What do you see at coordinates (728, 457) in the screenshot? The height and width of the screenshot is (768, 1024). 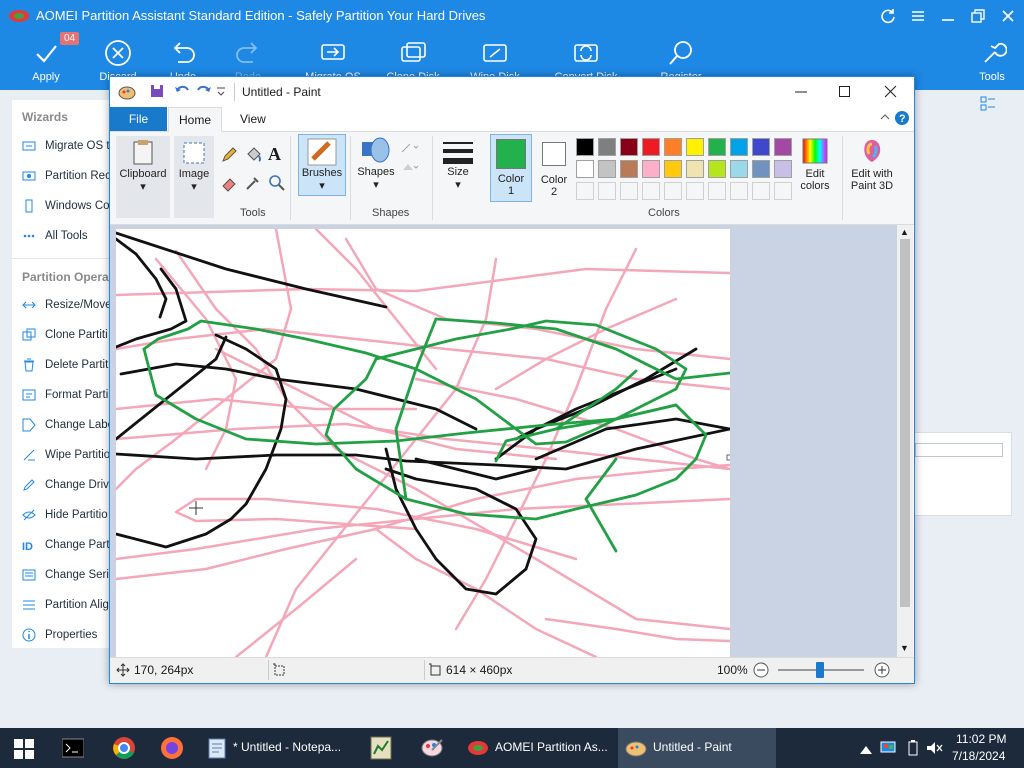 I see `canvas-resize-handle` at bounding box center [728, 457].